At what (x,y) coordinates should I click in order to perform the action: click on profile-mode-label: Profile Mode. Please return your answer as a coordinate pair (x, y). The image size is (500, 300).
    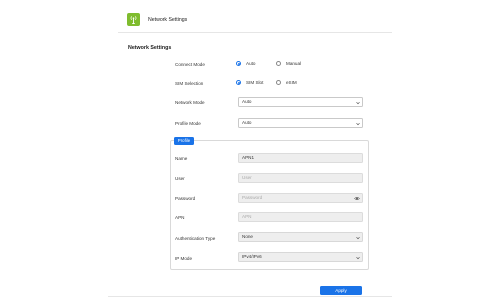
    Looking at the image, I should click on (188, 123).